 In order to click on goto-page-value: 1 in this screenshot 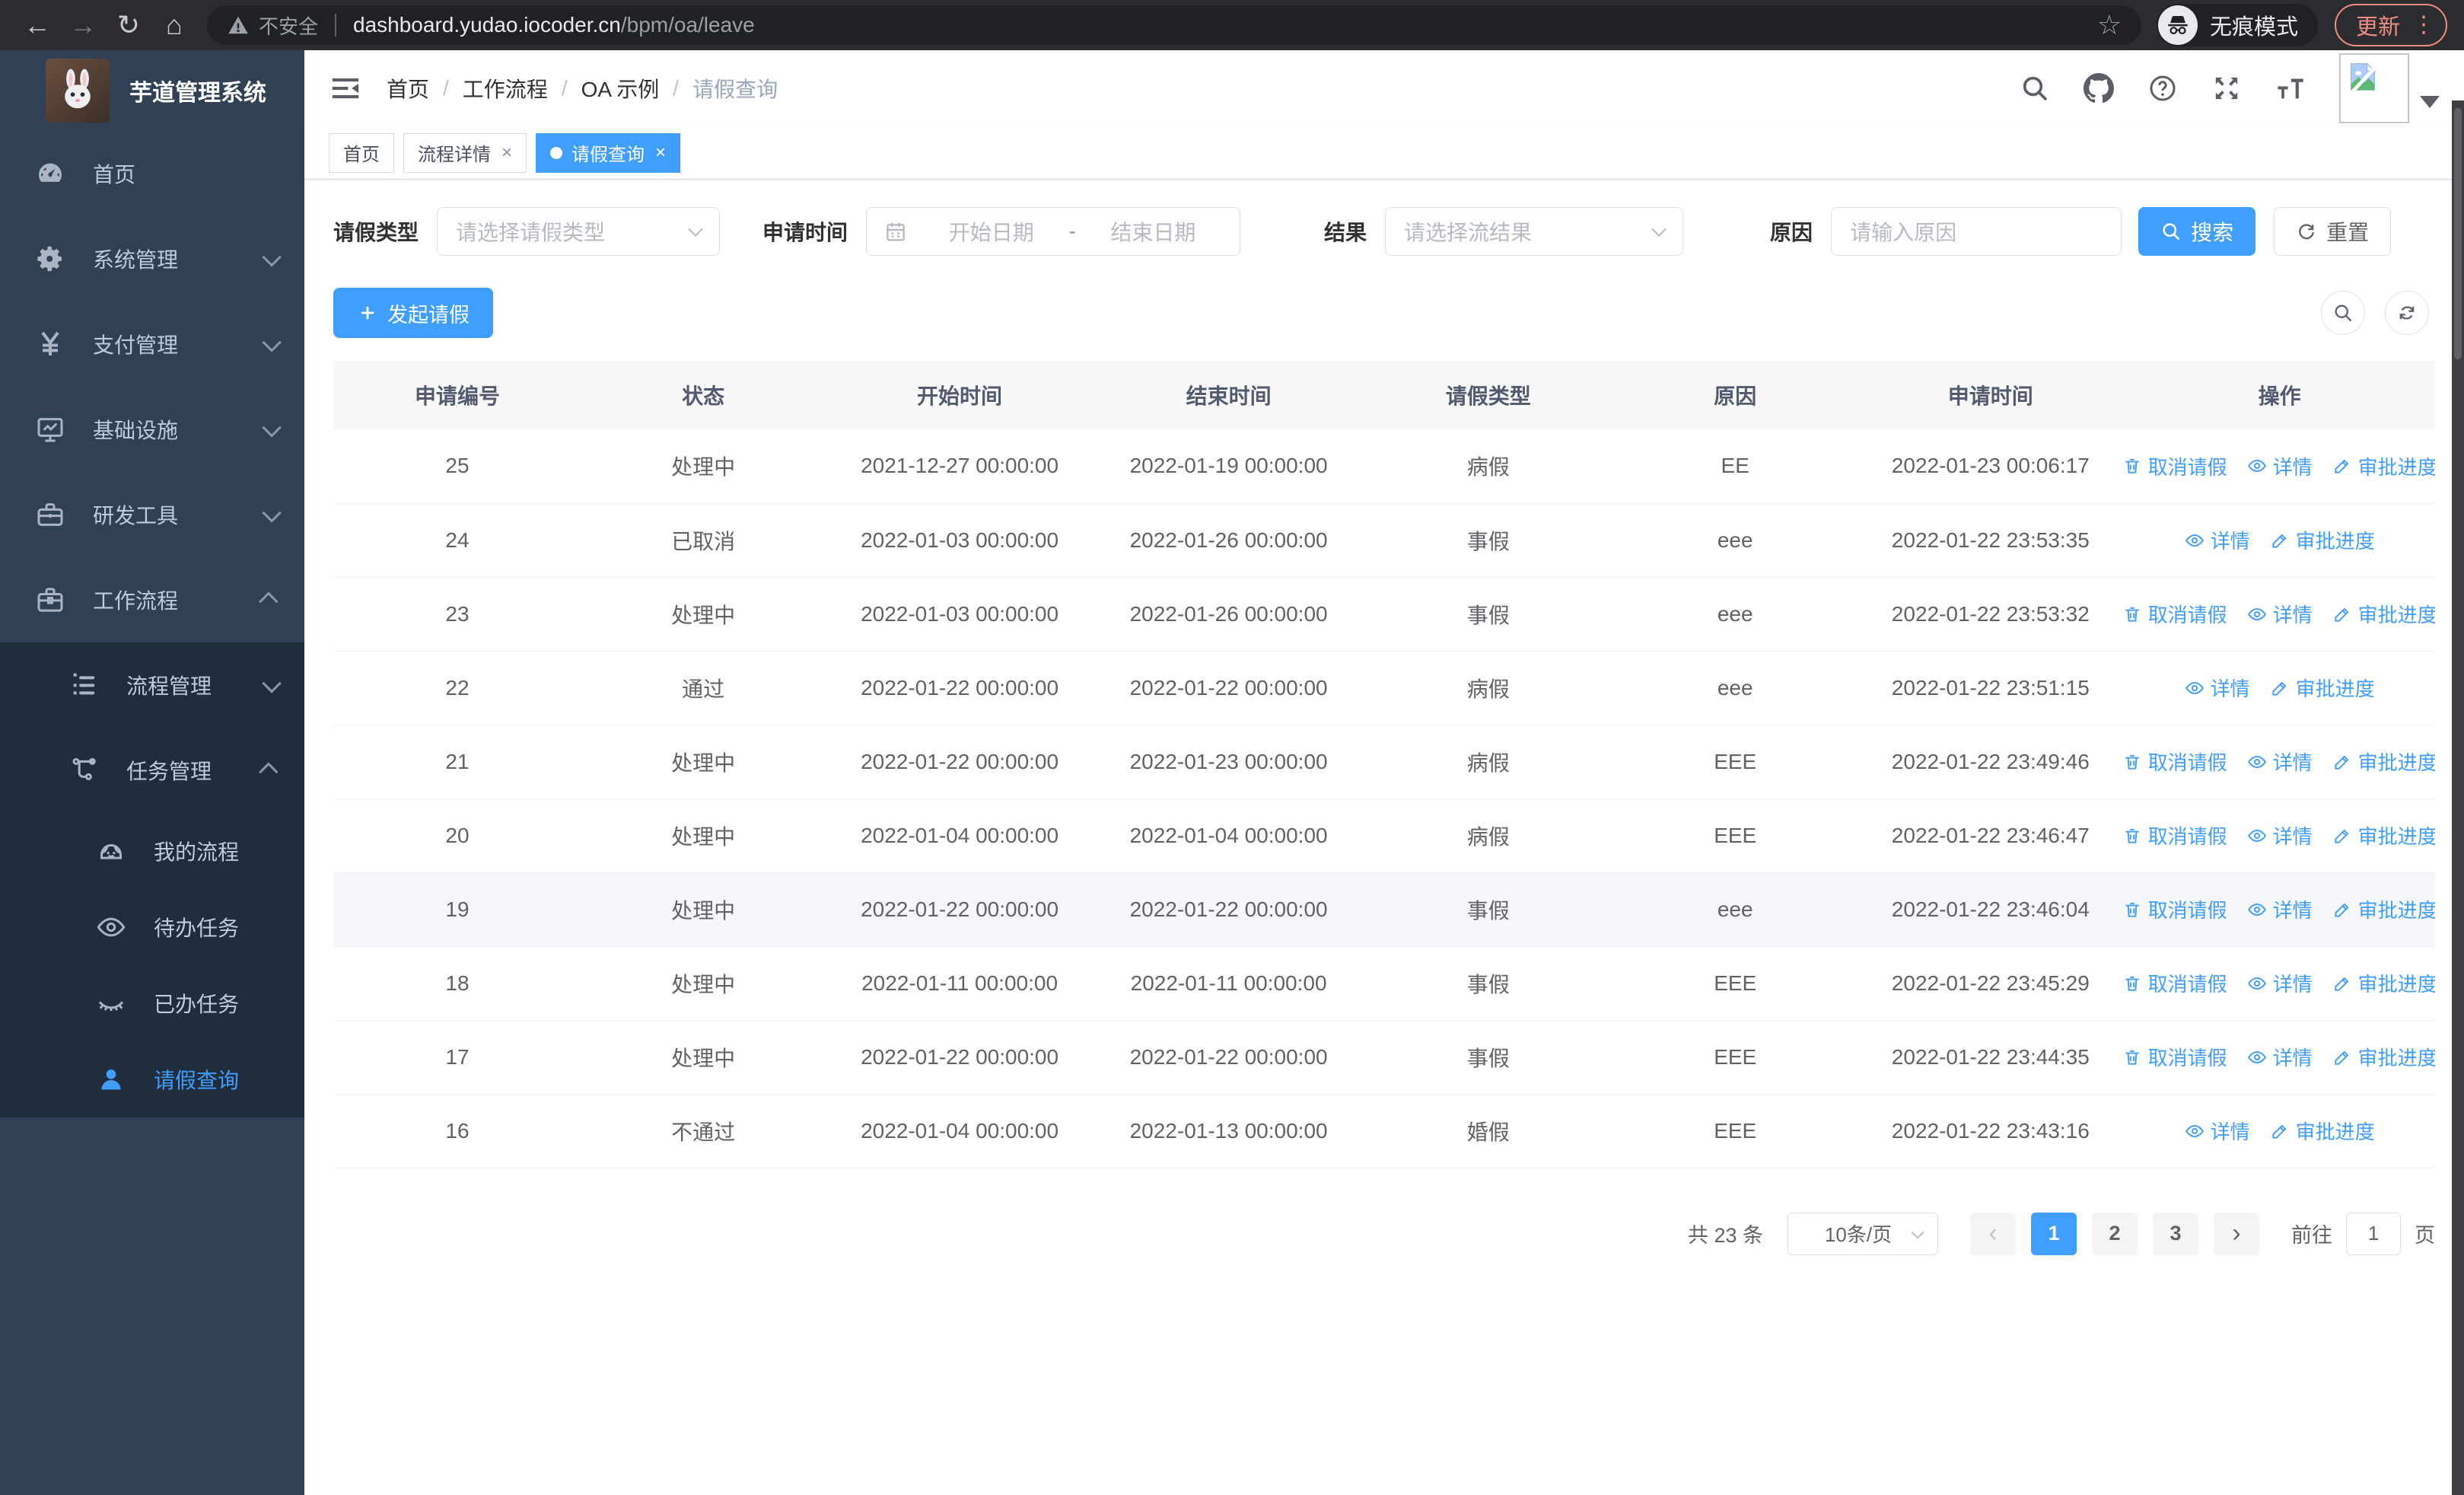, I will do `click(2373, 1234)`.